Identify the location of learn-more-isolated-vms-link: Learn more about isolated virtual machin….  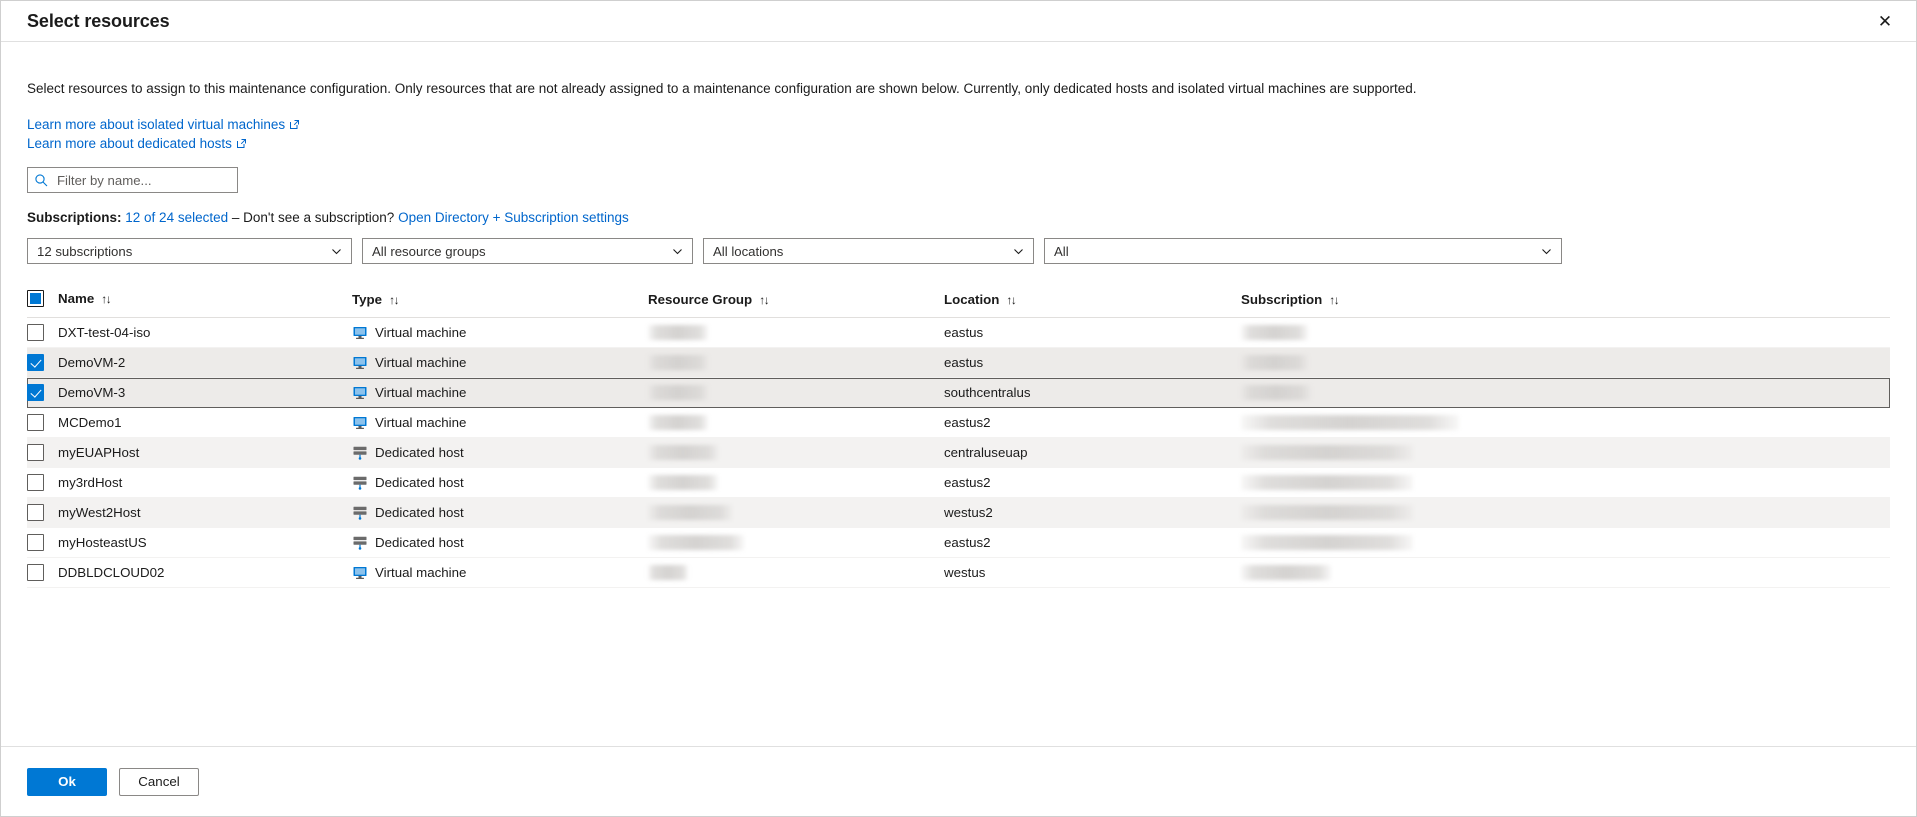
(156, 124).